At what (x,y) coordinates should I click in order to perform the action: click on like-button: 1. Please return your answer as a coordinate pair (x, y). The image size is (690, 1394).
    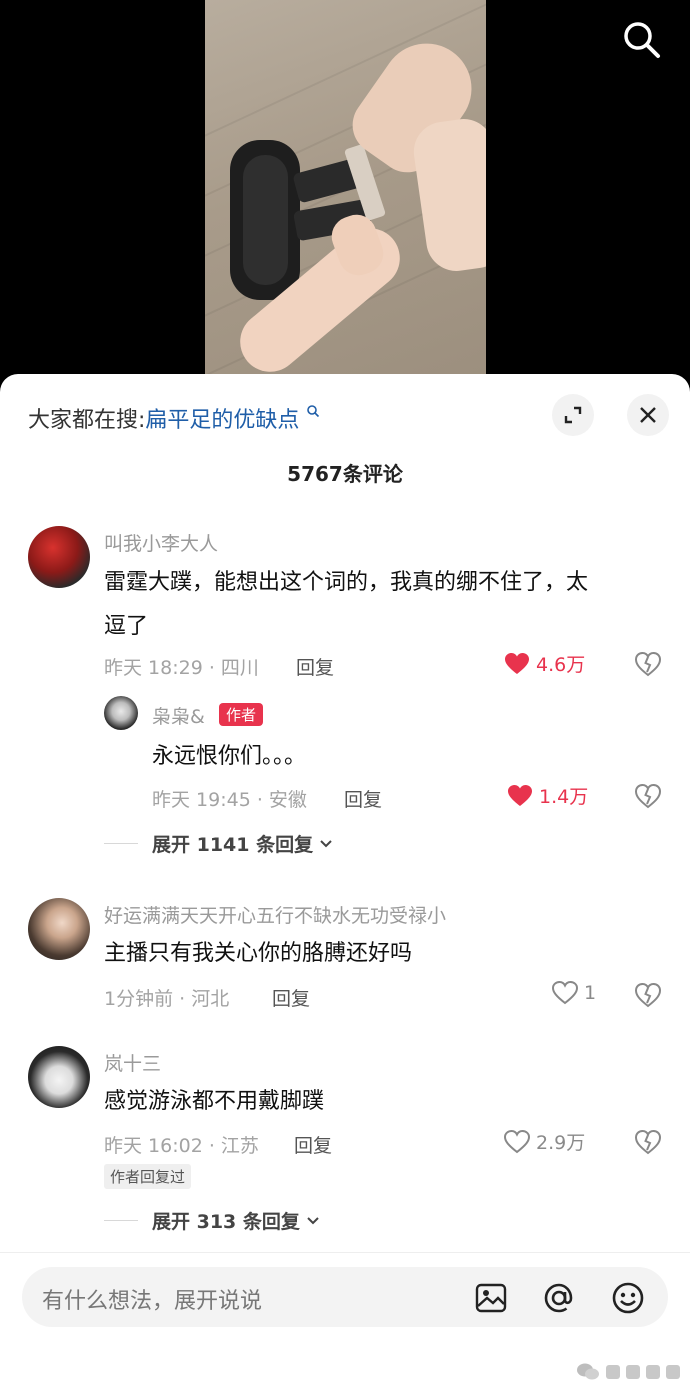
    Looking at the image, I should click on (574, 993).